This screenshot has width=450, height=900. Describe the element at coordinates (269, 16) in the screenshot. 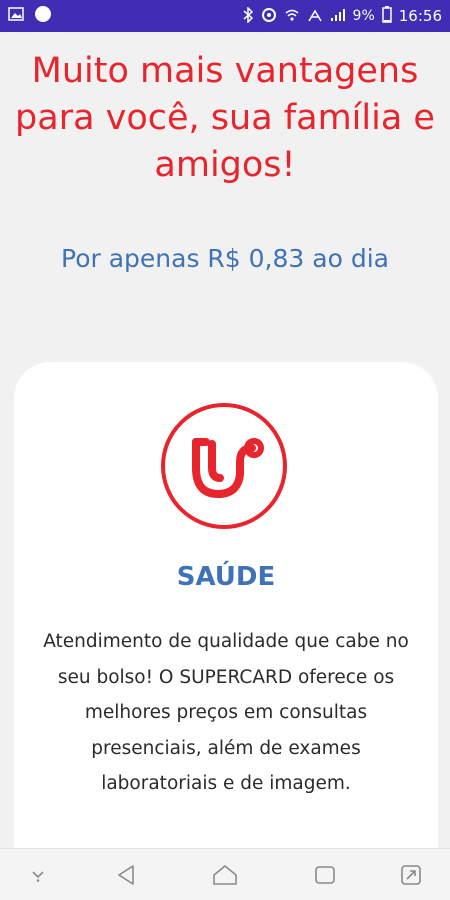

I see `vpn-icon` at that location.